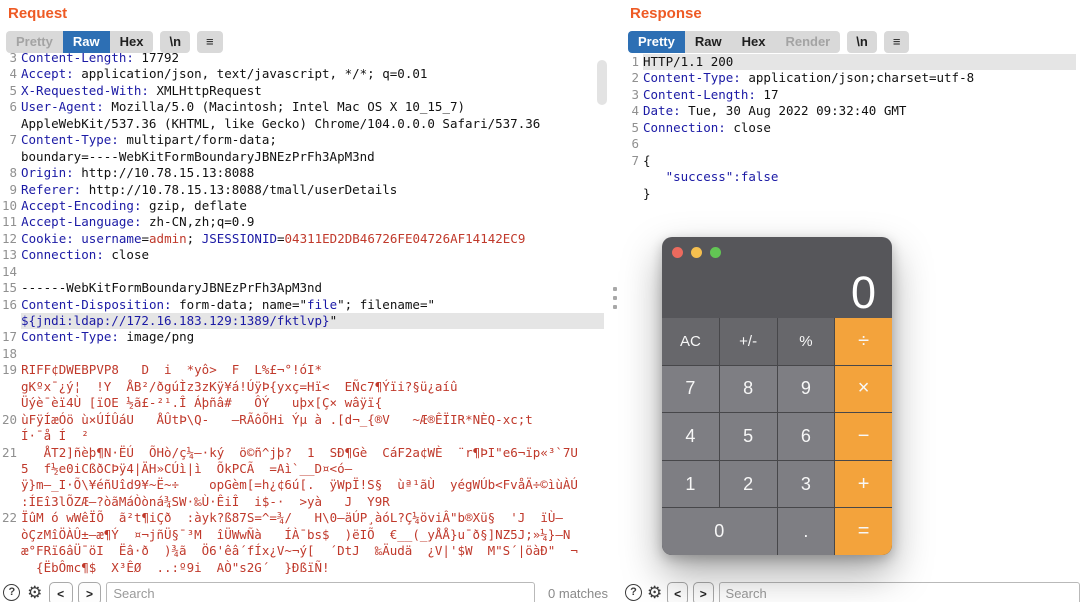 The image size is (1080, 602). What do you see at coordinates (10, 419) in the screenshot?
I see `line-number: 20` at bounding box center [10, 419].